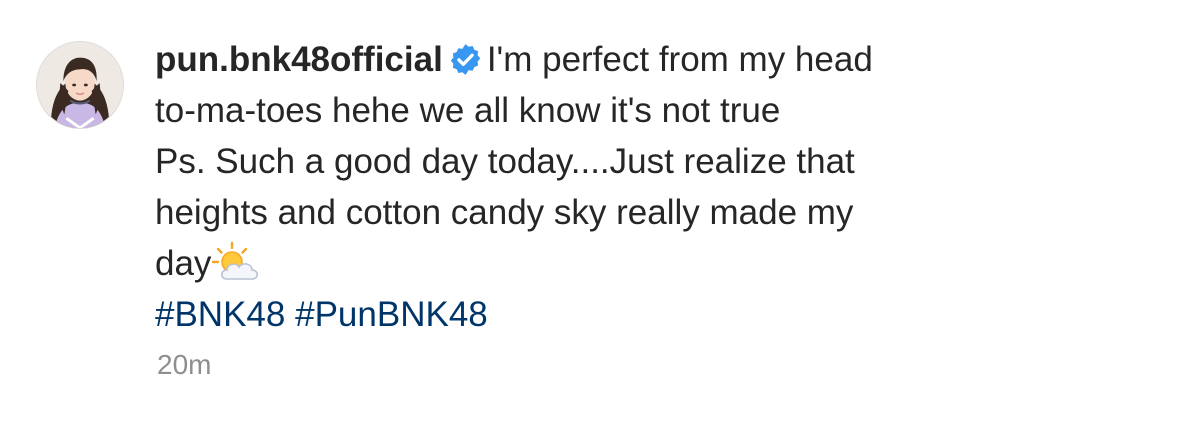 This screenshot has width=1200, height=422. Describe the element at coordinates (184, 365) in the screenshot. I see `post-timestamp: 20m` at that location.